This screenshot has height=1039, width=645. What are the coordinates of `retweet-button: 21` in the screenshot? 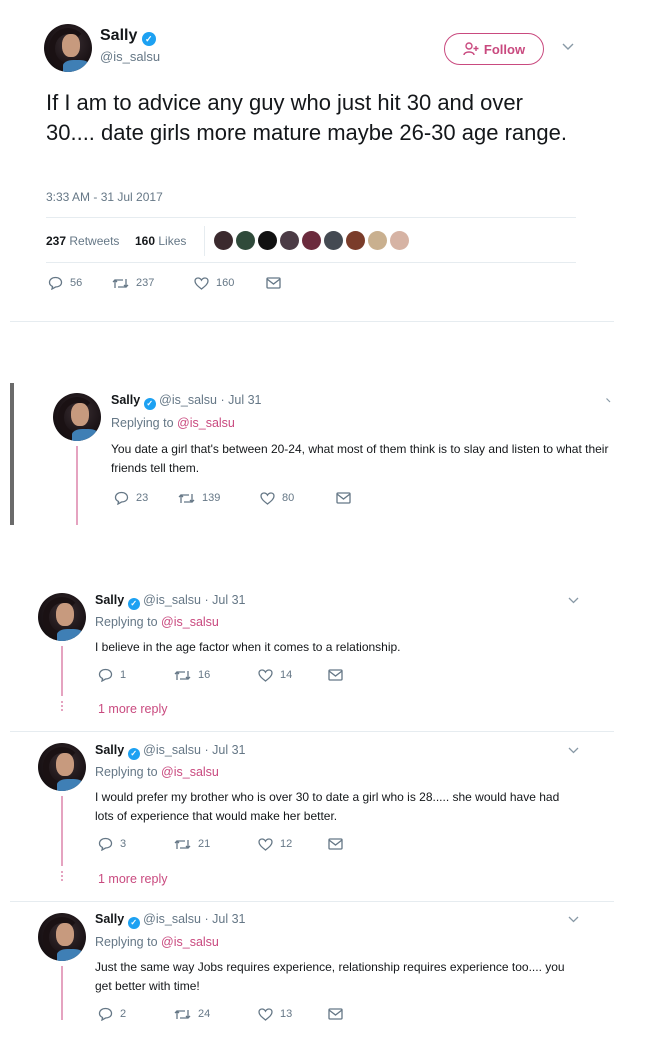 It's located at (216, 844).